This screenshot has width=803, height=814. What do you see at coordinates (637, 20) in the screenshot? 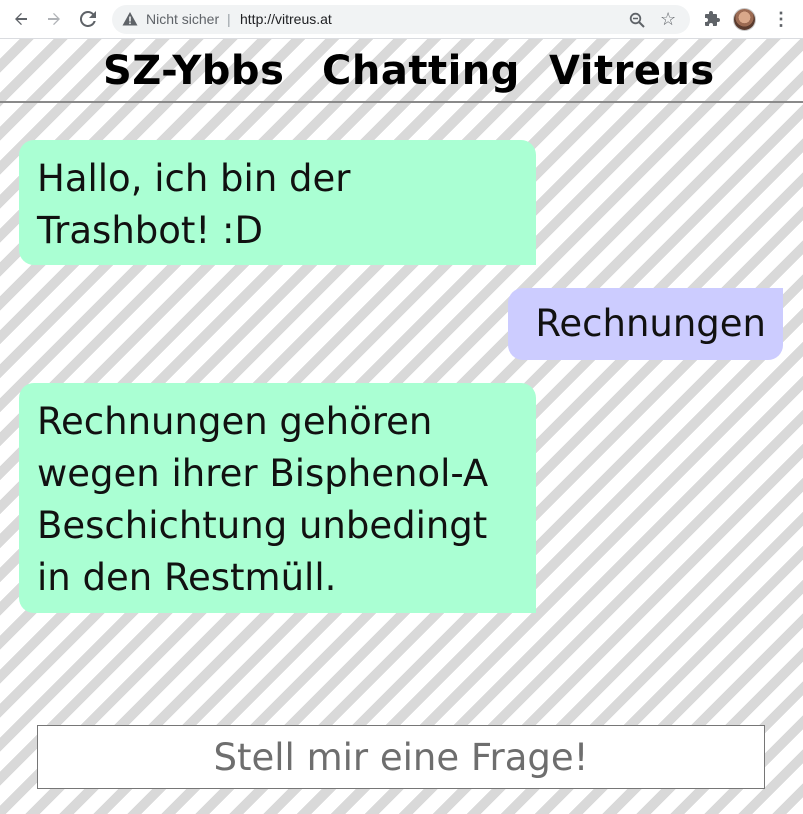
I see `zoom-icon` at bounding box center [637, 20].